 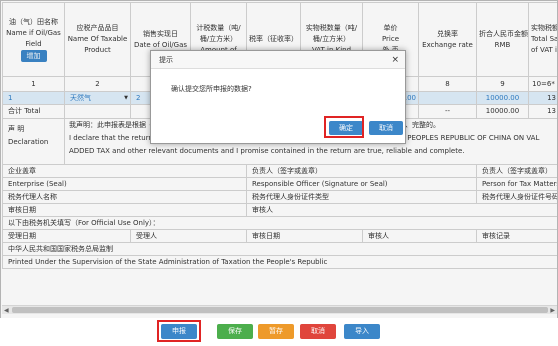 What do you see at coordinates (276, 331) in the screenshot?
I see `temp-save-button: 暂存` at bounding box center [276, 331].